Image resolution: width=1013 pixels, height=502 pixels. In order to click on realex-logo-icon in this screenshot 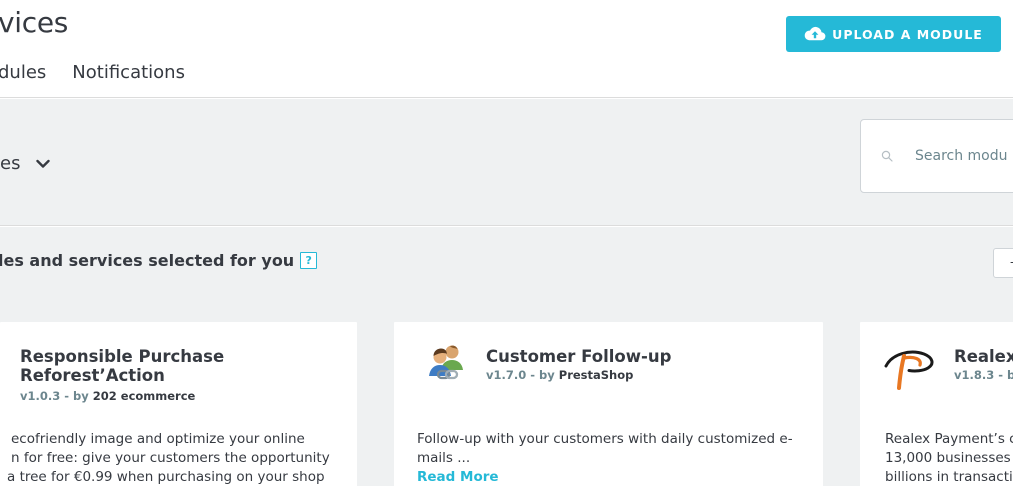, I will do `click(909, 370)`.